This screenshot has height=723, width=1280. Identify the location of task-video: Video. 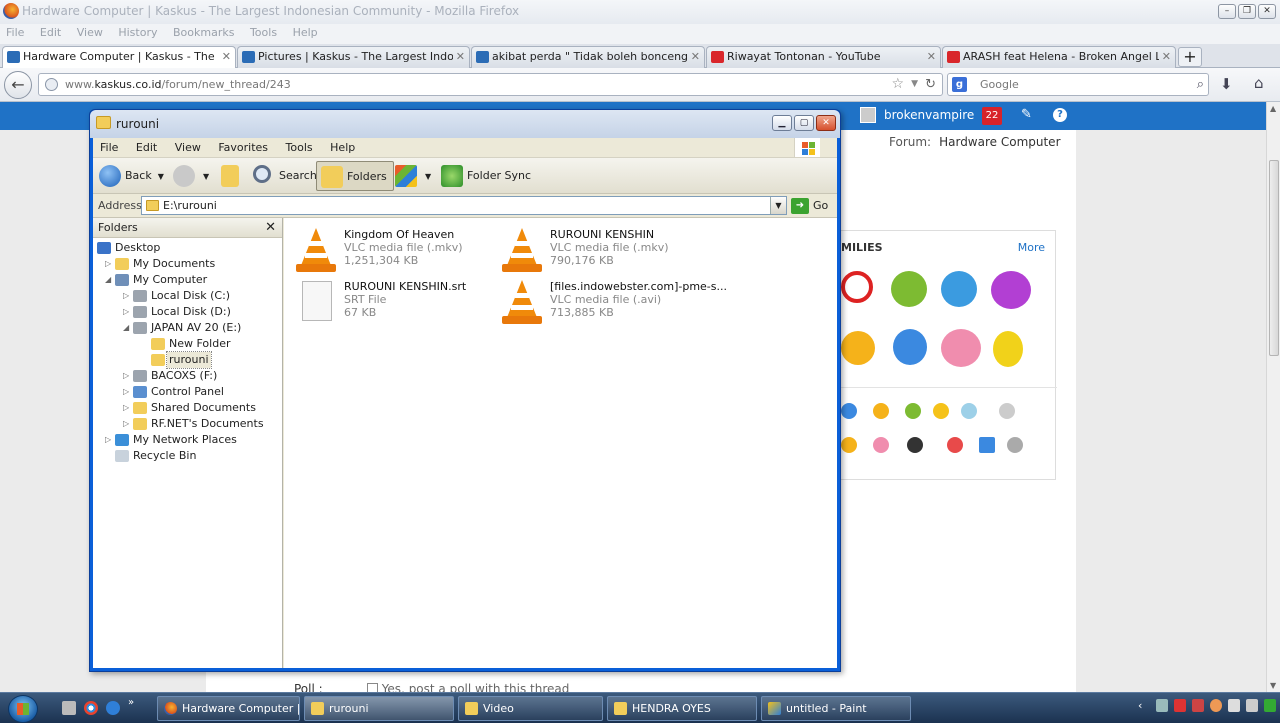
(530, 708).